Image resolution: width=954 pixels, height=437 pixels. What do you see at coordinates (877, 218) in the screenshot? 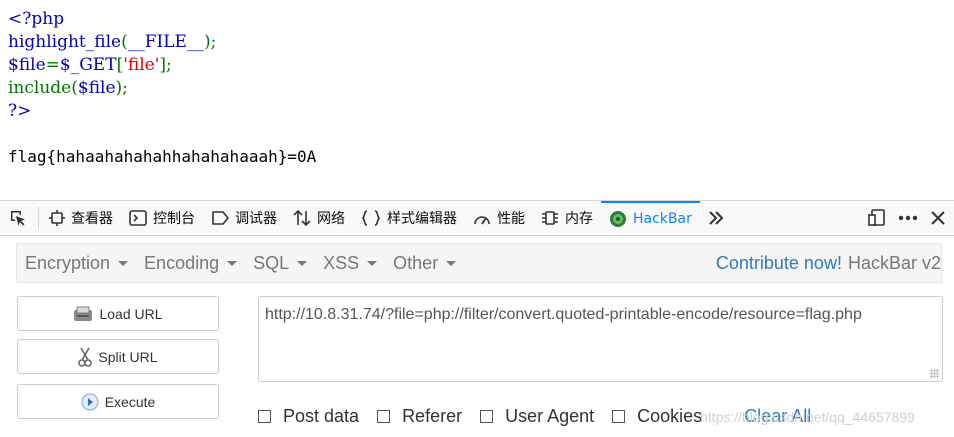
I see `dock-side-icon` at bounding box center [877, 218].